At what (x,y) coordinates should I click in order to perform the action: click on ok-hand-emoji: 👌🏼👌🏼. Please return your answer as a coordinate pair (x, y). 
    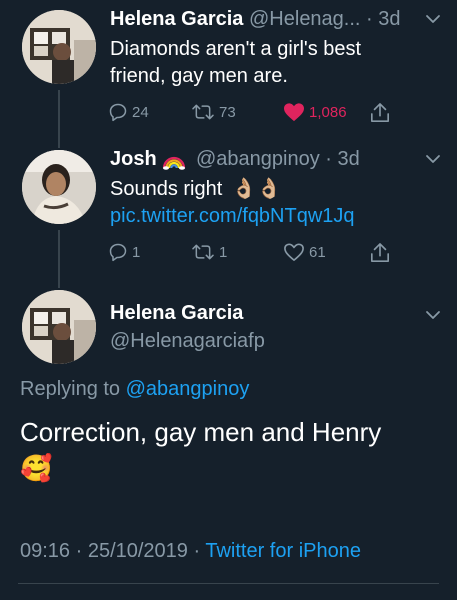
    Looking at the image, I should click on (256, 189).